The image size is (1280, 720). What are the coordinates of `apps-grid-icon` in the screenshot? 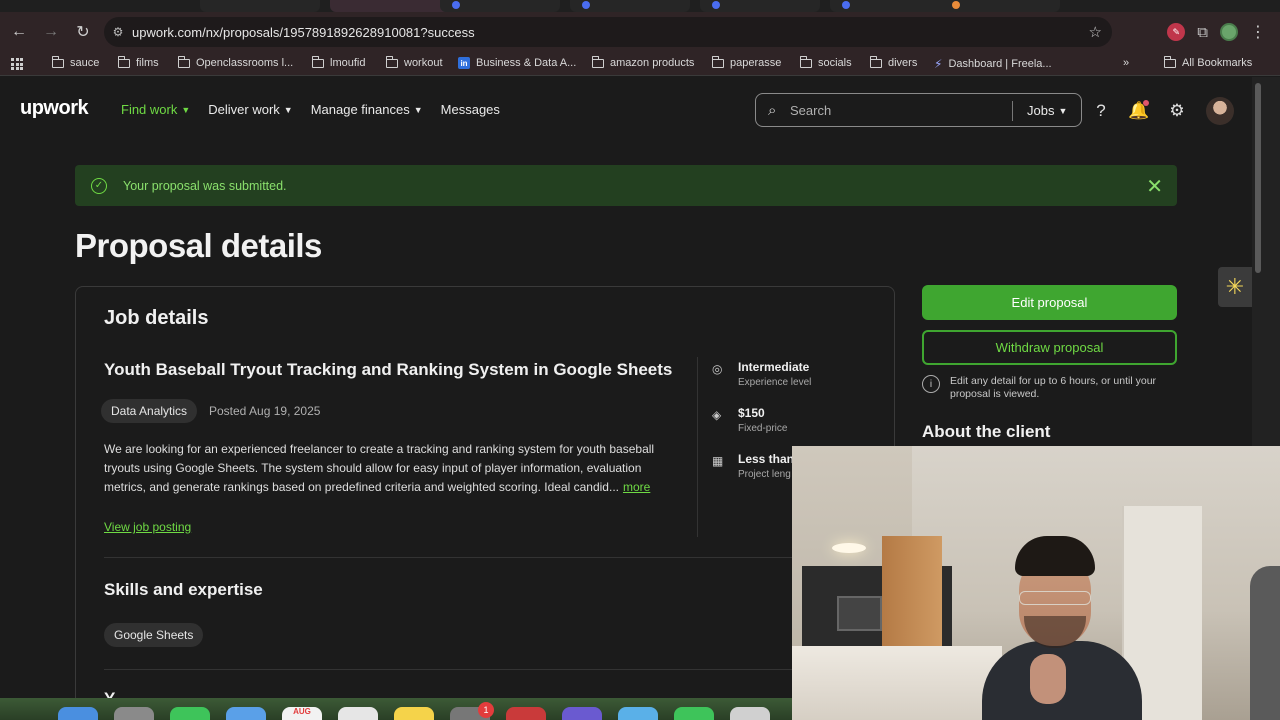 It's located at (17, 64).